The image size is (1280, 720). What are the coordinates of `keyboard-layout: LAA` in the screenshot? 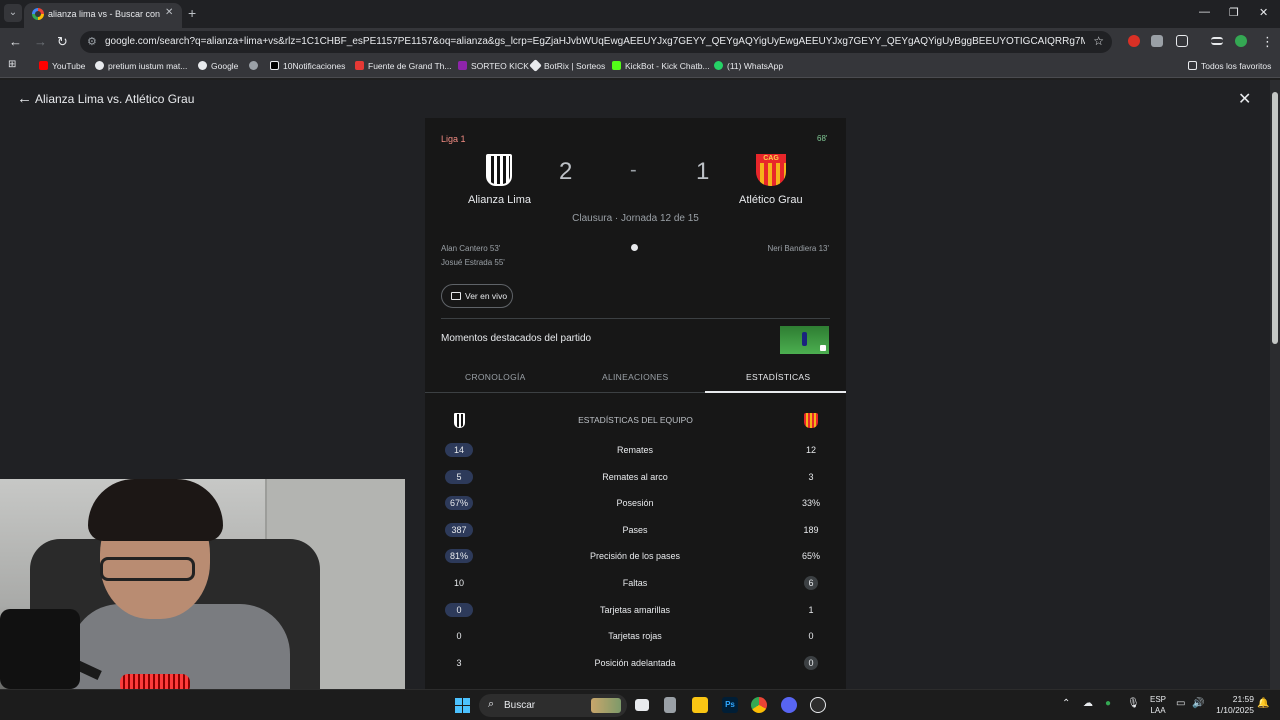 It's located at (1158, 710).